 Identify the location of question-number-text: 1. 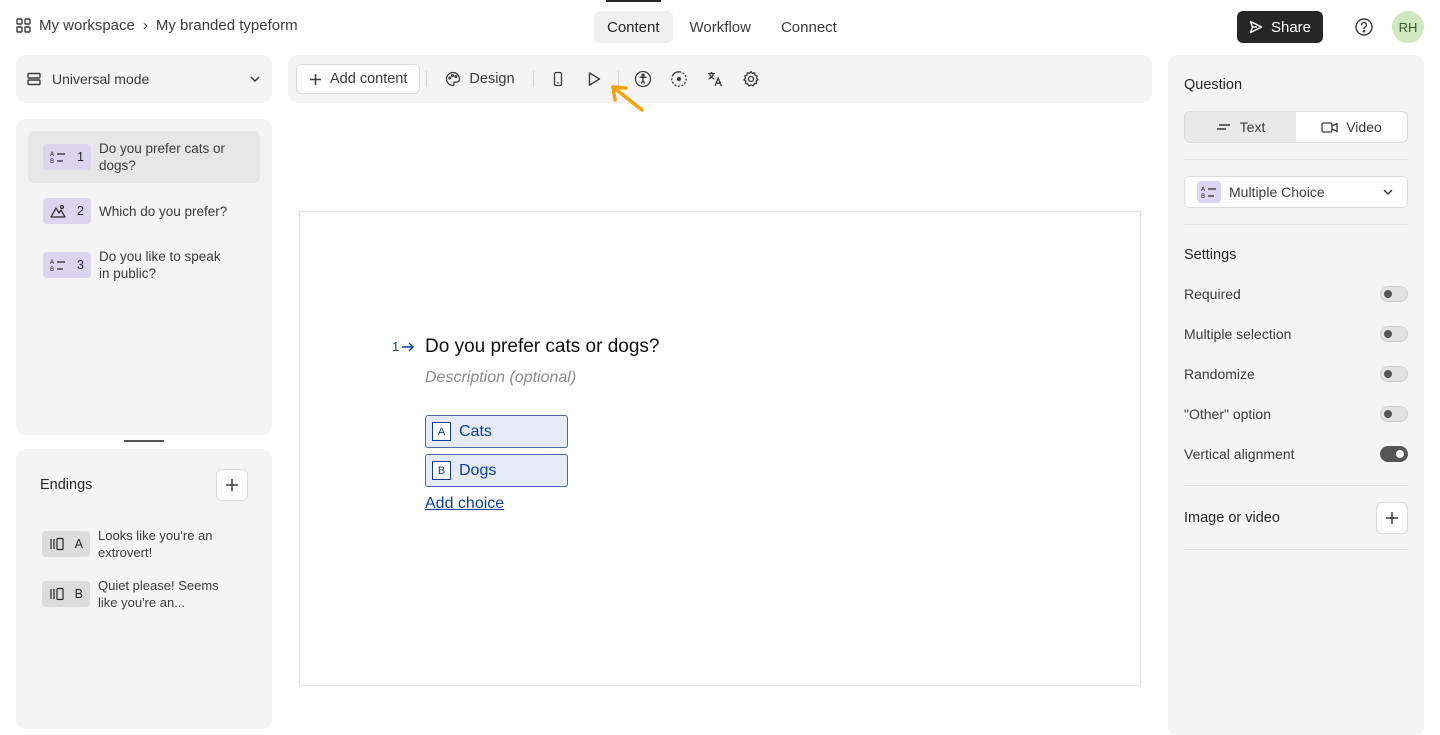
(396, 346).